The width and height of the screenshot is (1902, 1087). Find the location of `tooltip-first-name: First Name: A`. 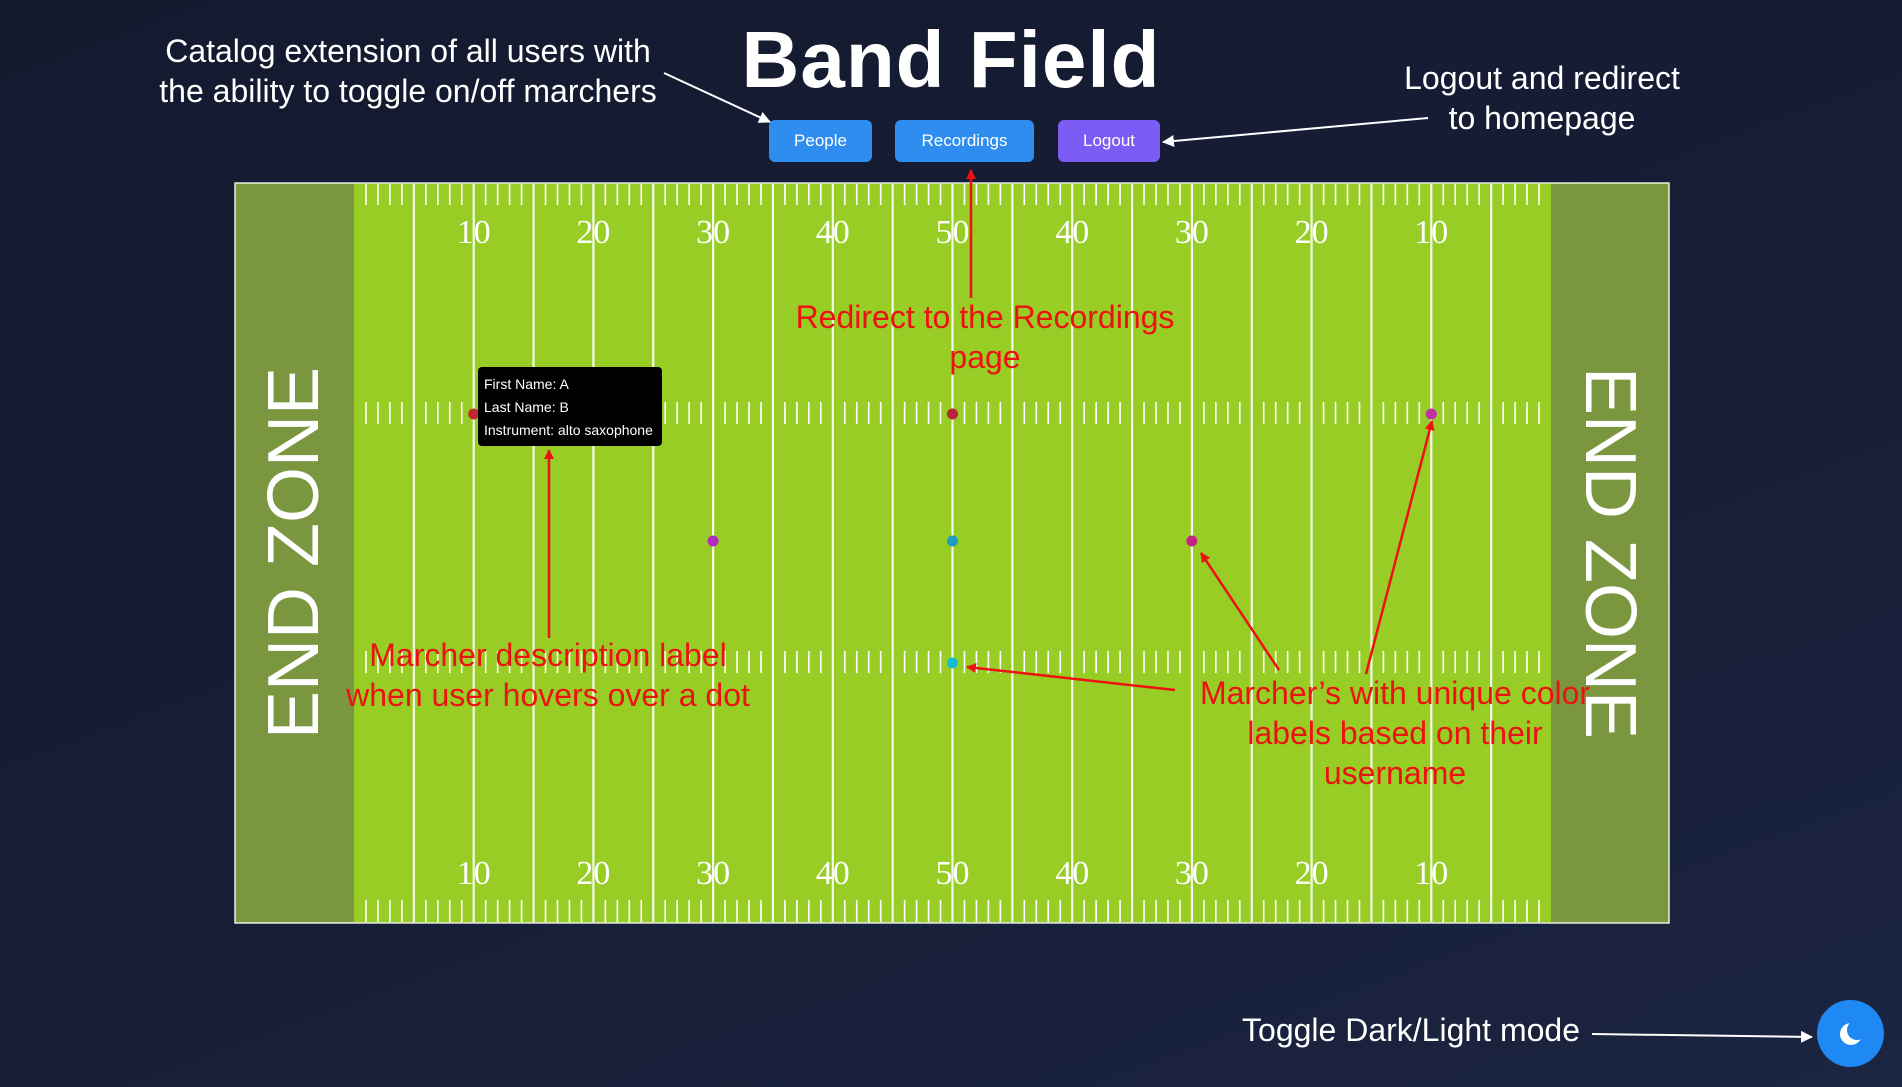

tooltip-first-name: First Name: A is located at coordinates (526, 384).